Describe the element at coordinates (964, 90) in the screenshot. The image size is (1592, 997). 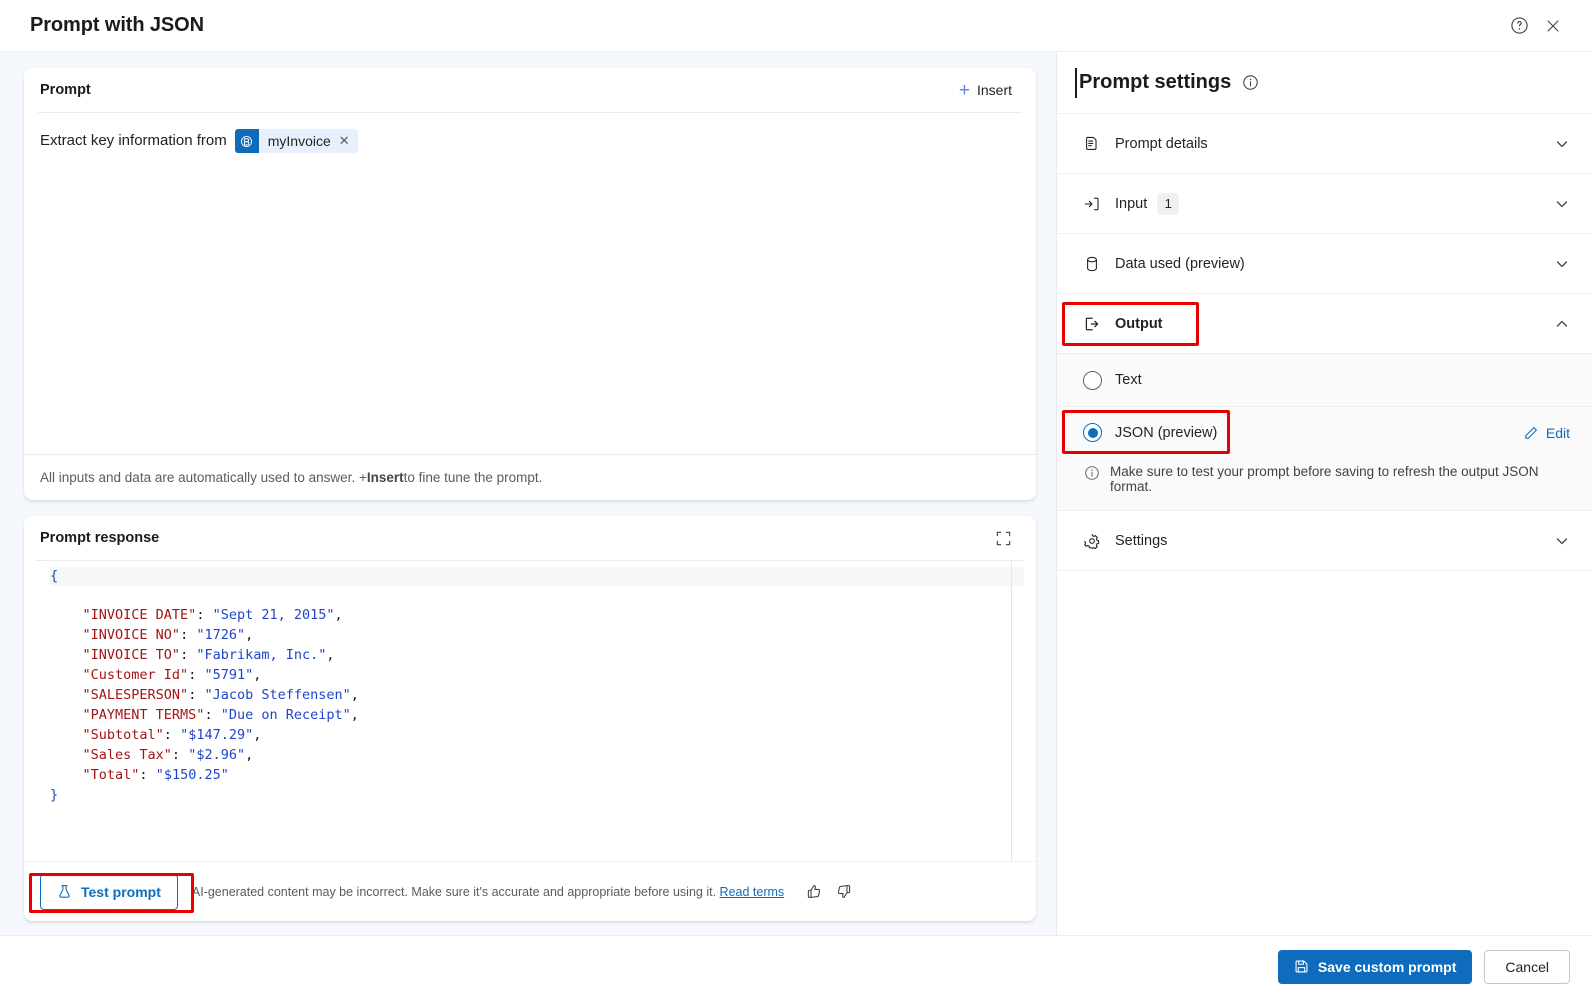
I see `plus-icon: +` at that location.